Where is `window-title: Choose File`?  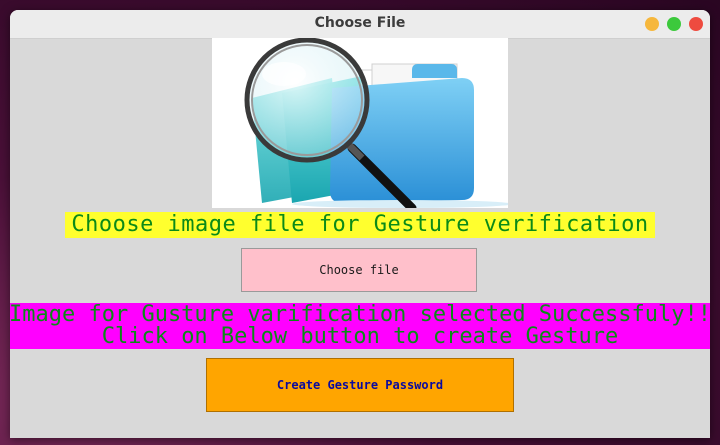 window-title: Choose File is located at coordinates (360, 23).